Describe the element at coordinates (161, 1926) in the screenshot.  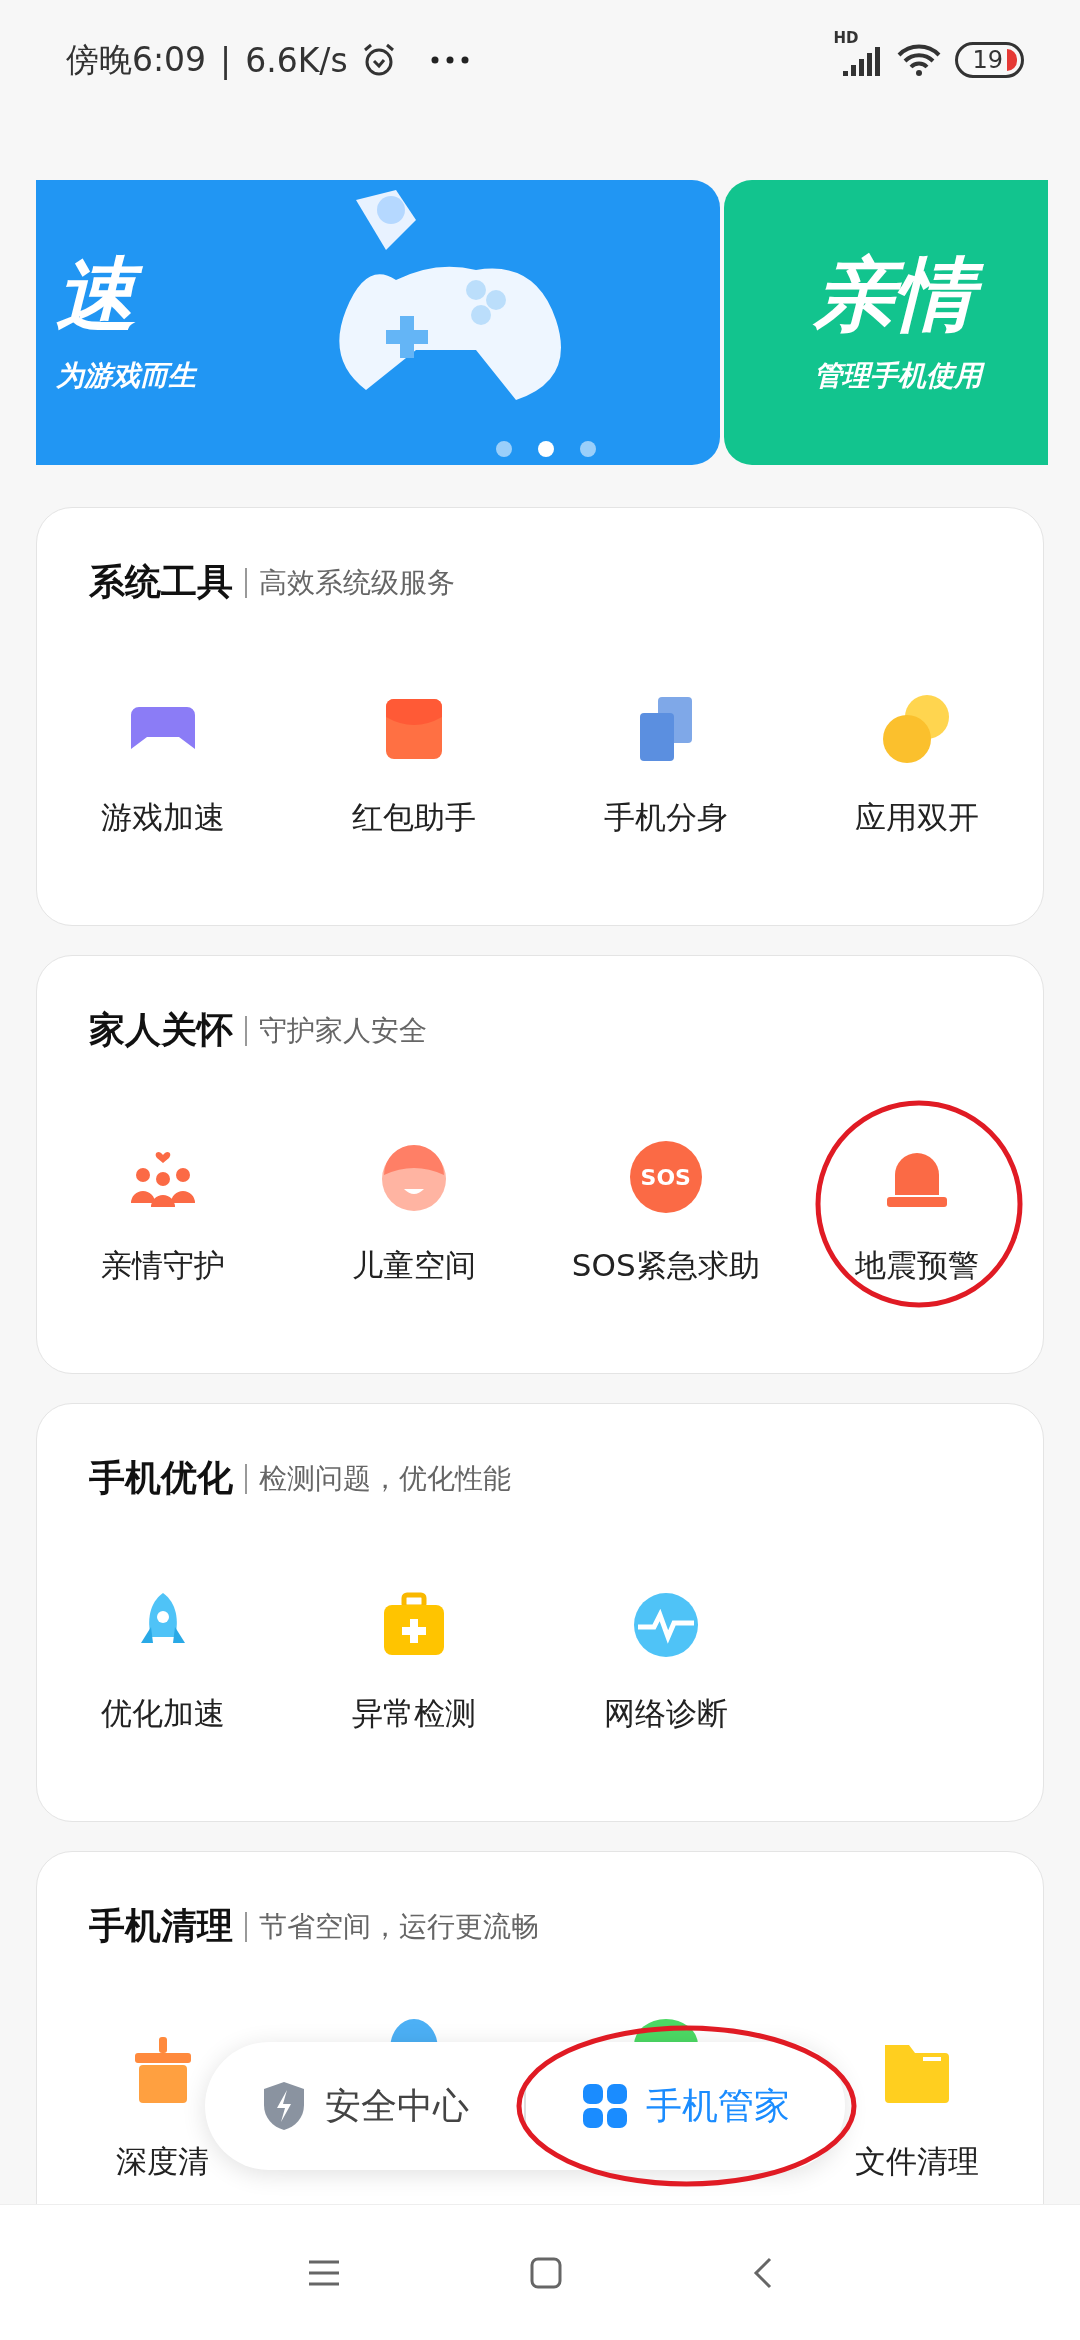
I see `card-title: 手机清理` at that location.